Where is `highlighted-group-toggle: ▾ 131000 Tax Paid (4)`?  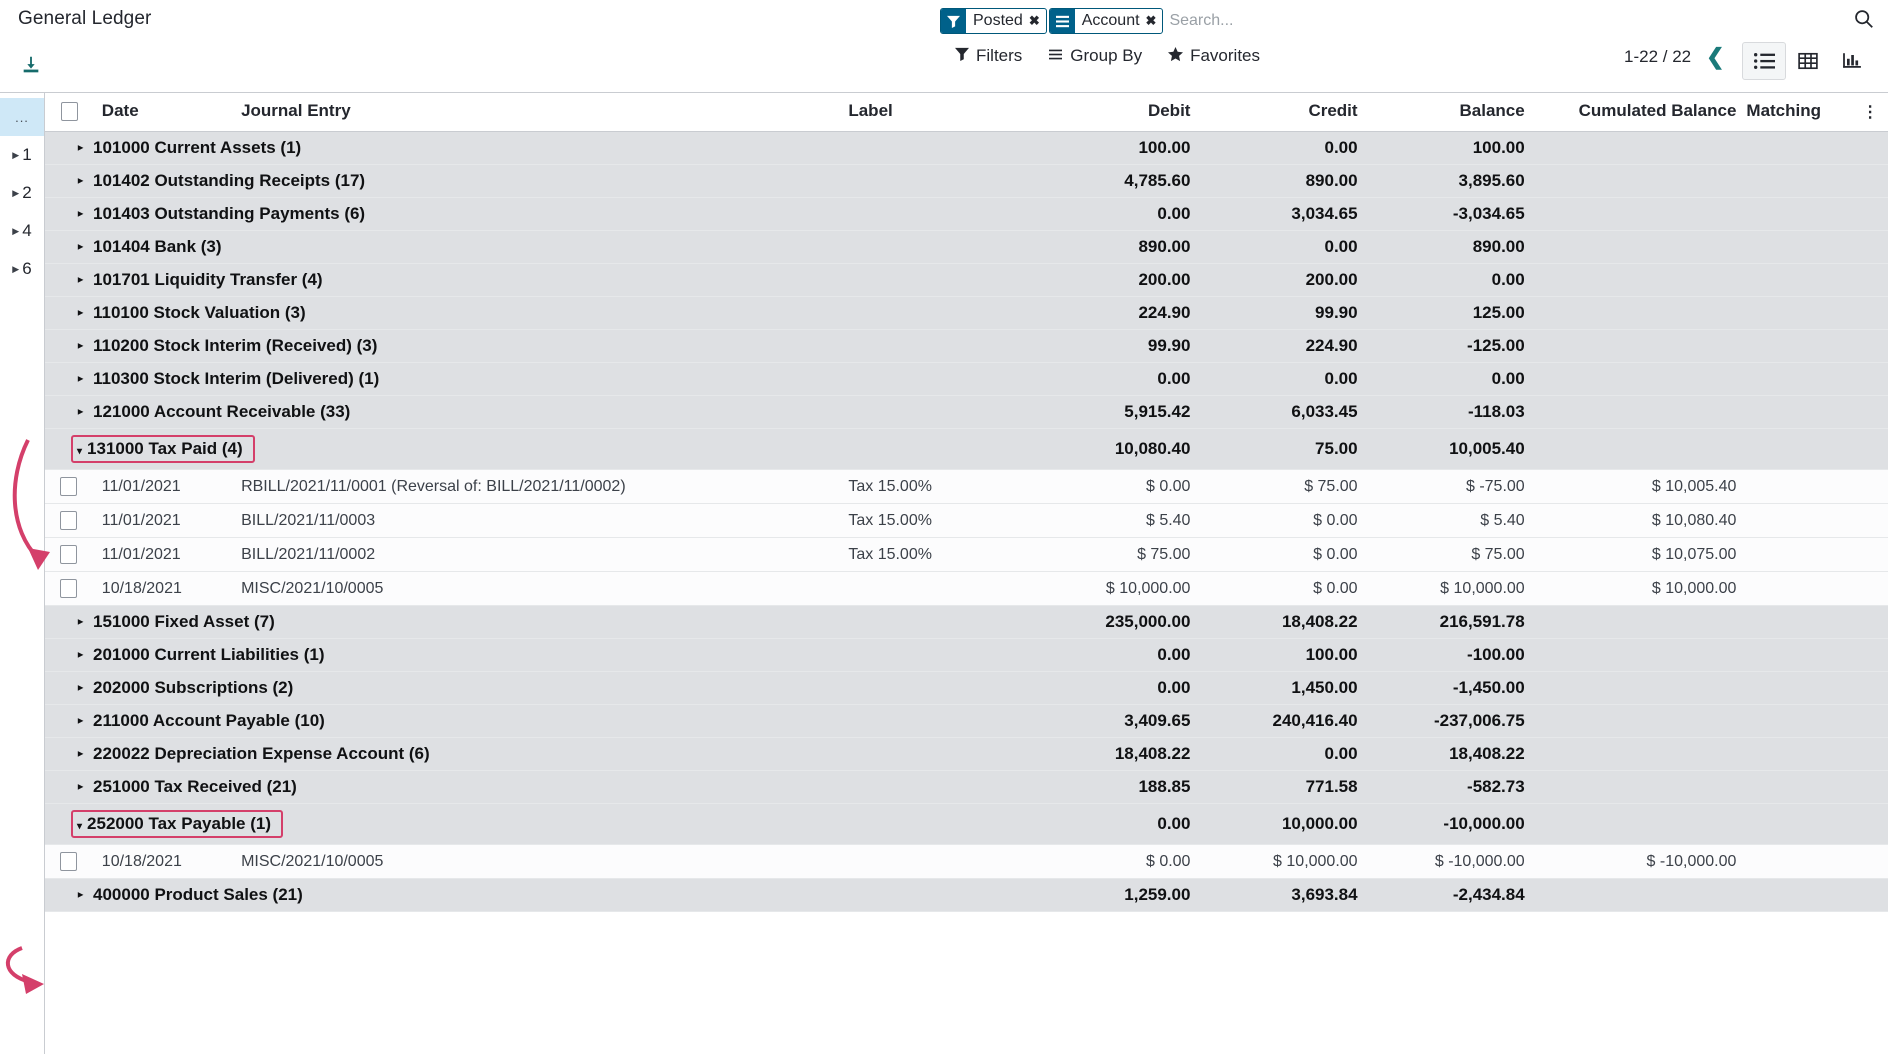
highlighted-group-toggle: ▾ 131000 Tax Paid (4) is located at coordinates (163, 449).